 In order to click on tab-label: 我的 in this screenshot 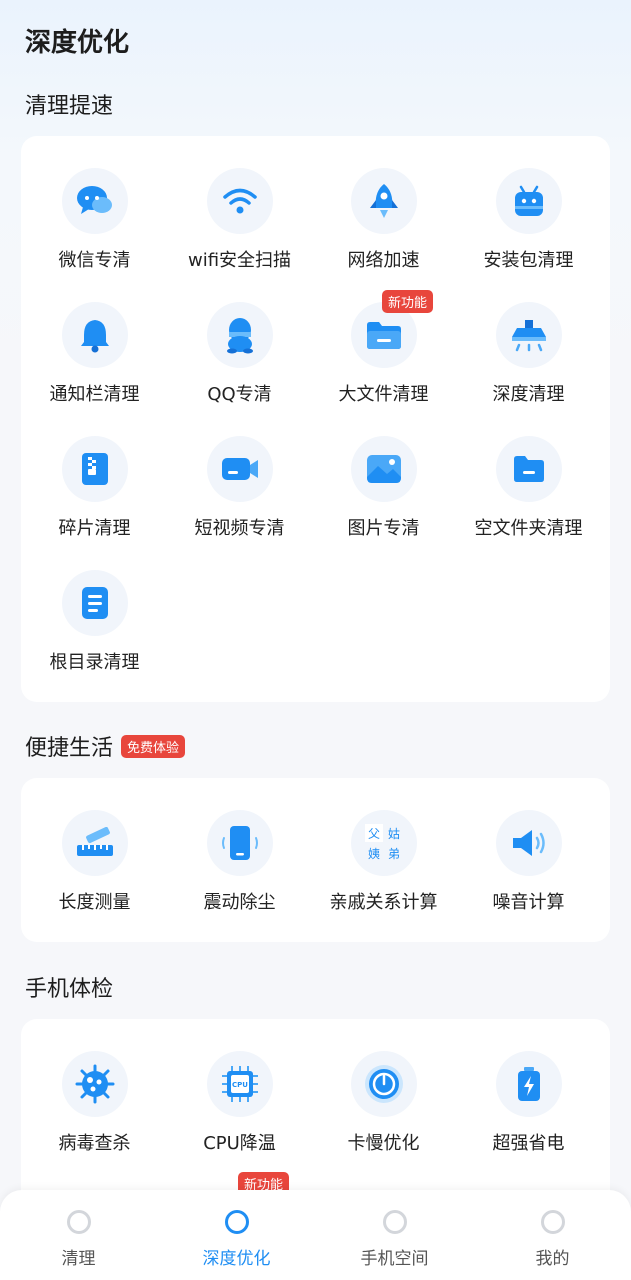, I will do `click(552, 1259)`.